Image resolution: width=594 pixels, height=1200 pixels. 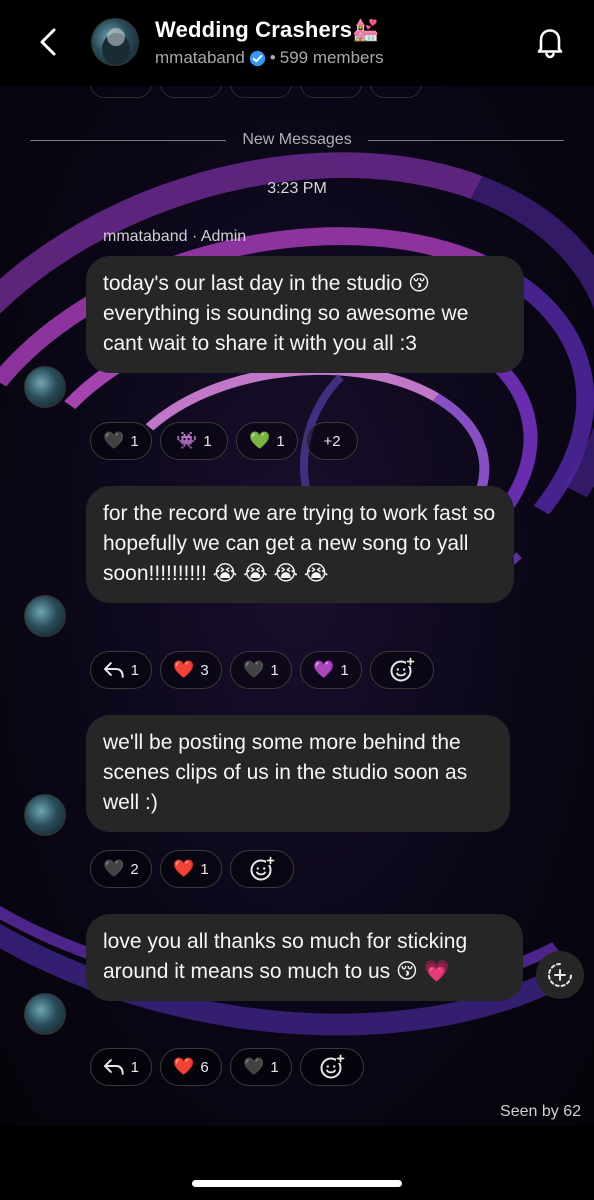 What do you see at coordinates (115, 42) in the screenshot?
I see `group-avatar` at bounding box center [115, 42].